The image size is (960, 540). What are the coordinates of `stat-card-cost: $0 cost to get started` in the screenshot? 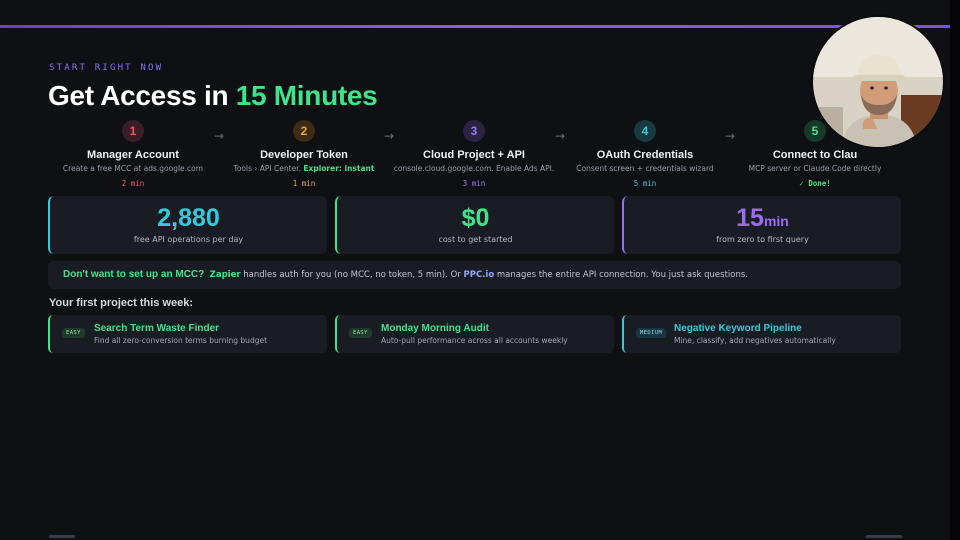 It's located at (474, 225).